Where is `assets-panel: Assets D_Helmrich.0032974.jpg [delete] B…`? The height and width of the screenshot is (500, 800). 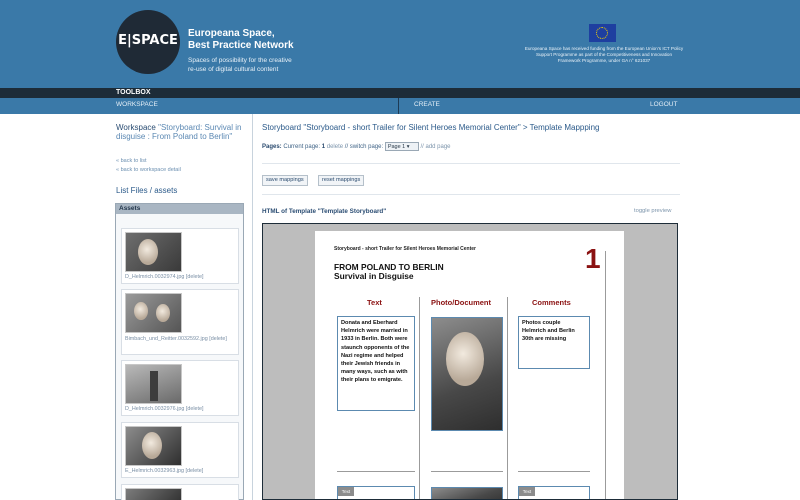
assets-panel: Assets D_Helmrich.0032974.jpg [delete] B… is located at coordinates (179, 351).